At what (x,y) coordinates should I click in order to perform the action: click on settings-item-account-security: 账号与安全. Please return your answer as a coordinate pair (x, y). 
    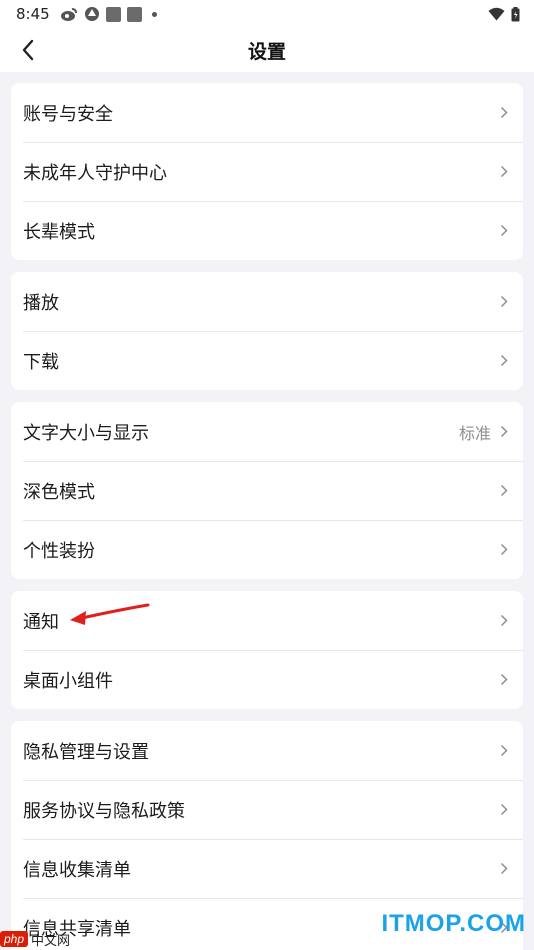
    Looking at the image, I should click on (267, 112).